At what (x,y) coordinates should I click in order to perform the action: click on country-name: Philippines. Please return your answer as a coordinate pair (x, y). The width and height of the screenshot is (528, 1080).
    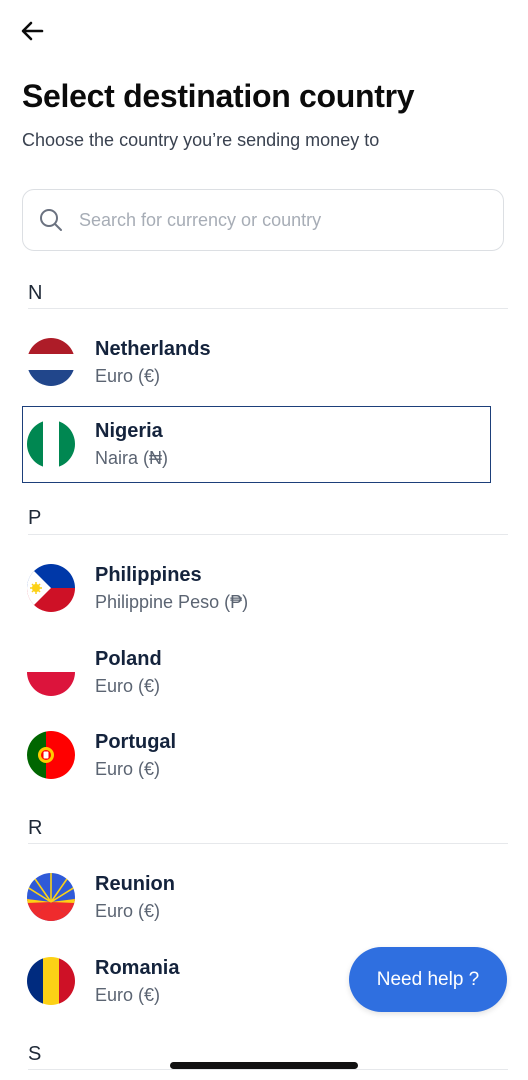
    Looking at the image, I should click on (148, 575).